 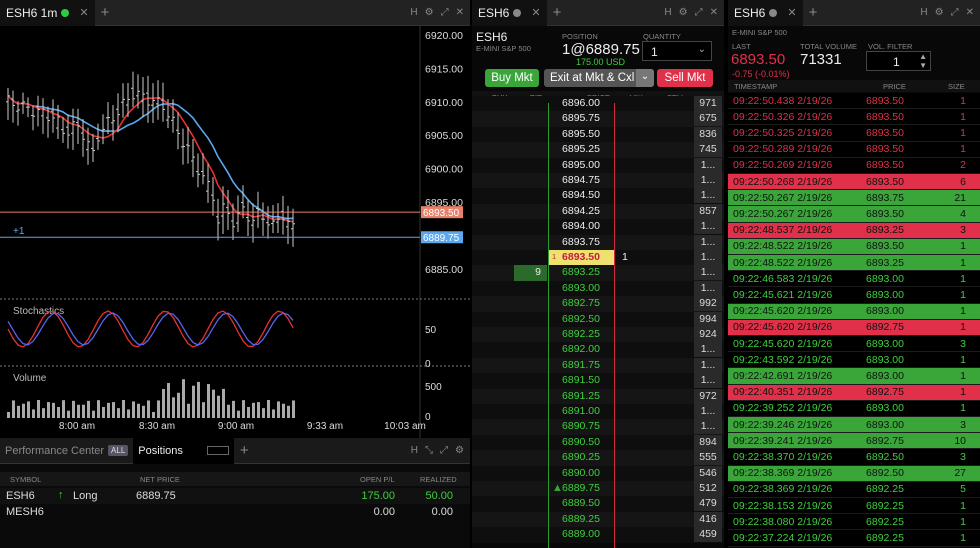 I want to click on quantity-select: 1 ⌄, so click(x=677, y=51).